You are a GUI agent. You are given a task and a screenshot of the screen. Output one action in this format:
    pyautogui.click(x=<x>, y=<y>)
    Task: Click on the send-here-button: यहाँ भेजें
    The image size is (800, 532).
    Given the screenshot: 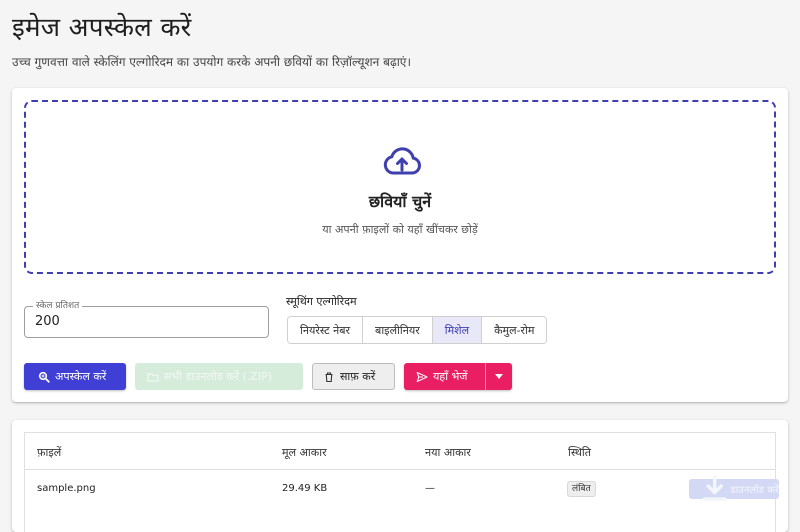 What is the action you would take?
    pyautogui.click(x=444, y=376)
    